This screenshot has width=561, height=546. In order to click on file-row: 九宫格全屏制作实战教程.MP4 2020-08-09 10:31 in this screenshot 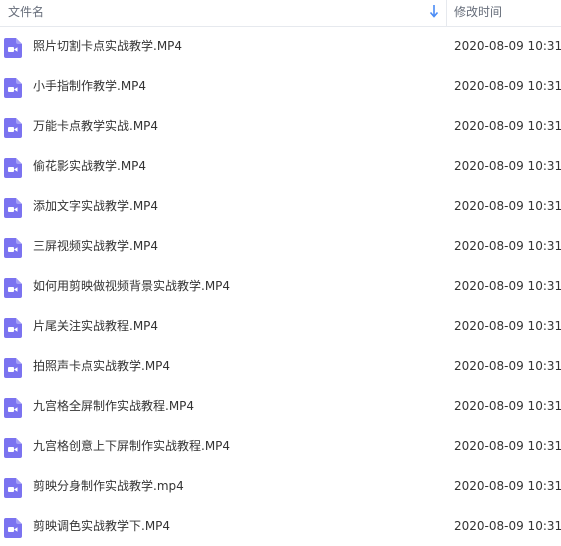, I will do `click(280, 406)`.